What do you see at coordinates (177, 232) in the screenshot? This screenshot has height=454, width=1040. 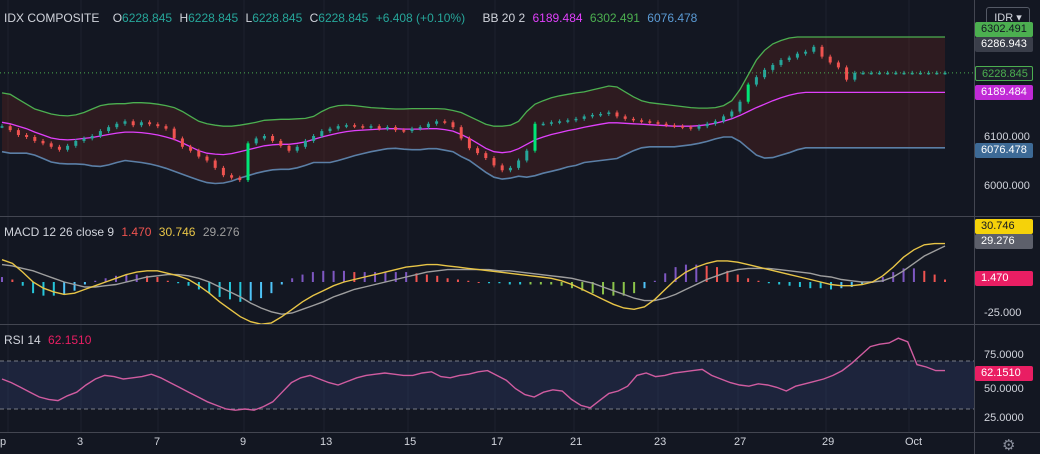 I see `macd-line-value: 30.746` at bounding box center [177, 232].